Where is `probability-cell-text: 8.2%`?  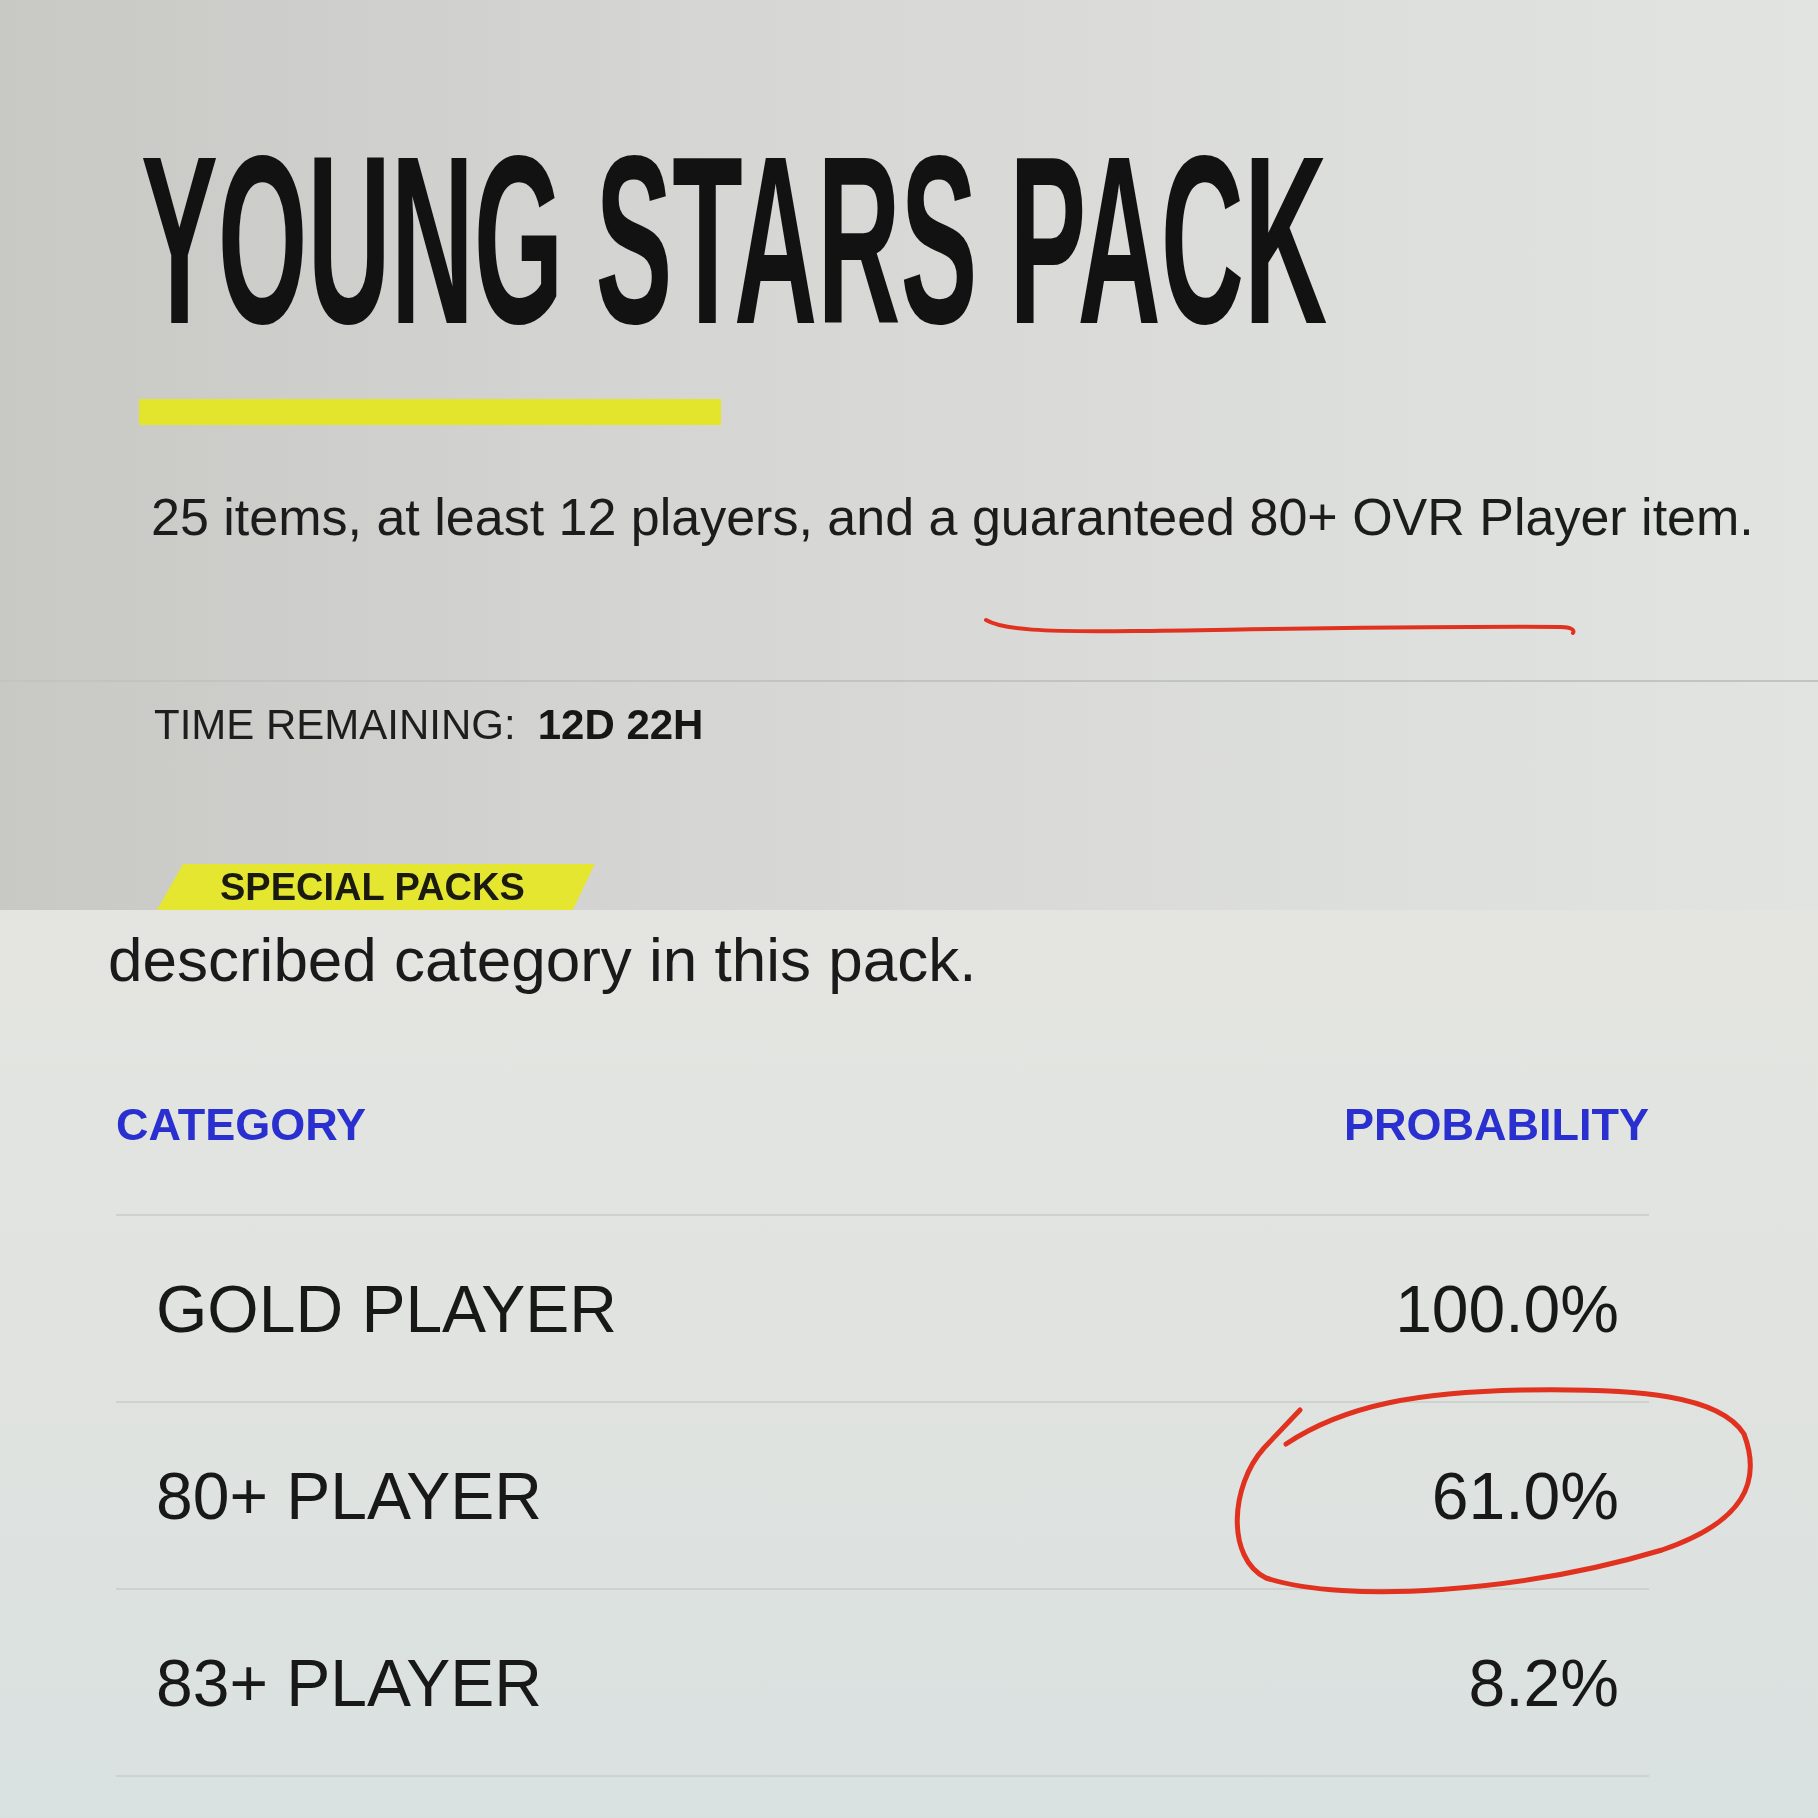 probability-cell-text: 8.2% is located at coordinates (1543, 1683).